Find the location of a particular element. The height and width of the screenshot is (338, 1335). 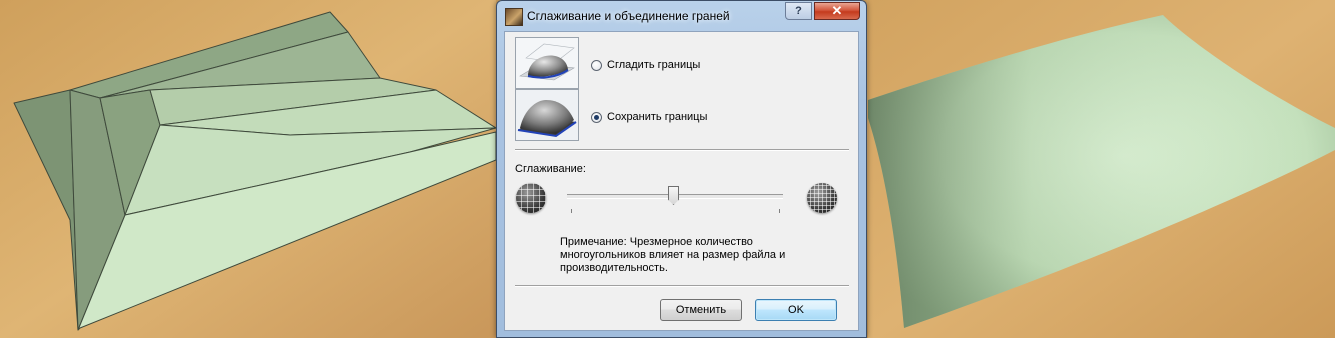

radio-smooth-edges is located at coordinates (596, 65).